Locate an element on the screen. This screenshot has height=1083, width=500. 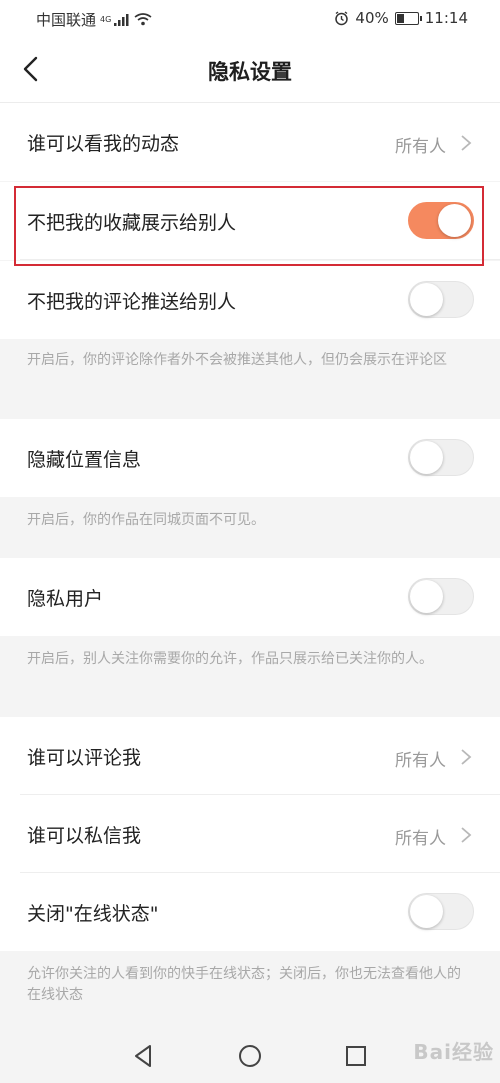
circle-home-icon is located at coordinates (250, 1056).